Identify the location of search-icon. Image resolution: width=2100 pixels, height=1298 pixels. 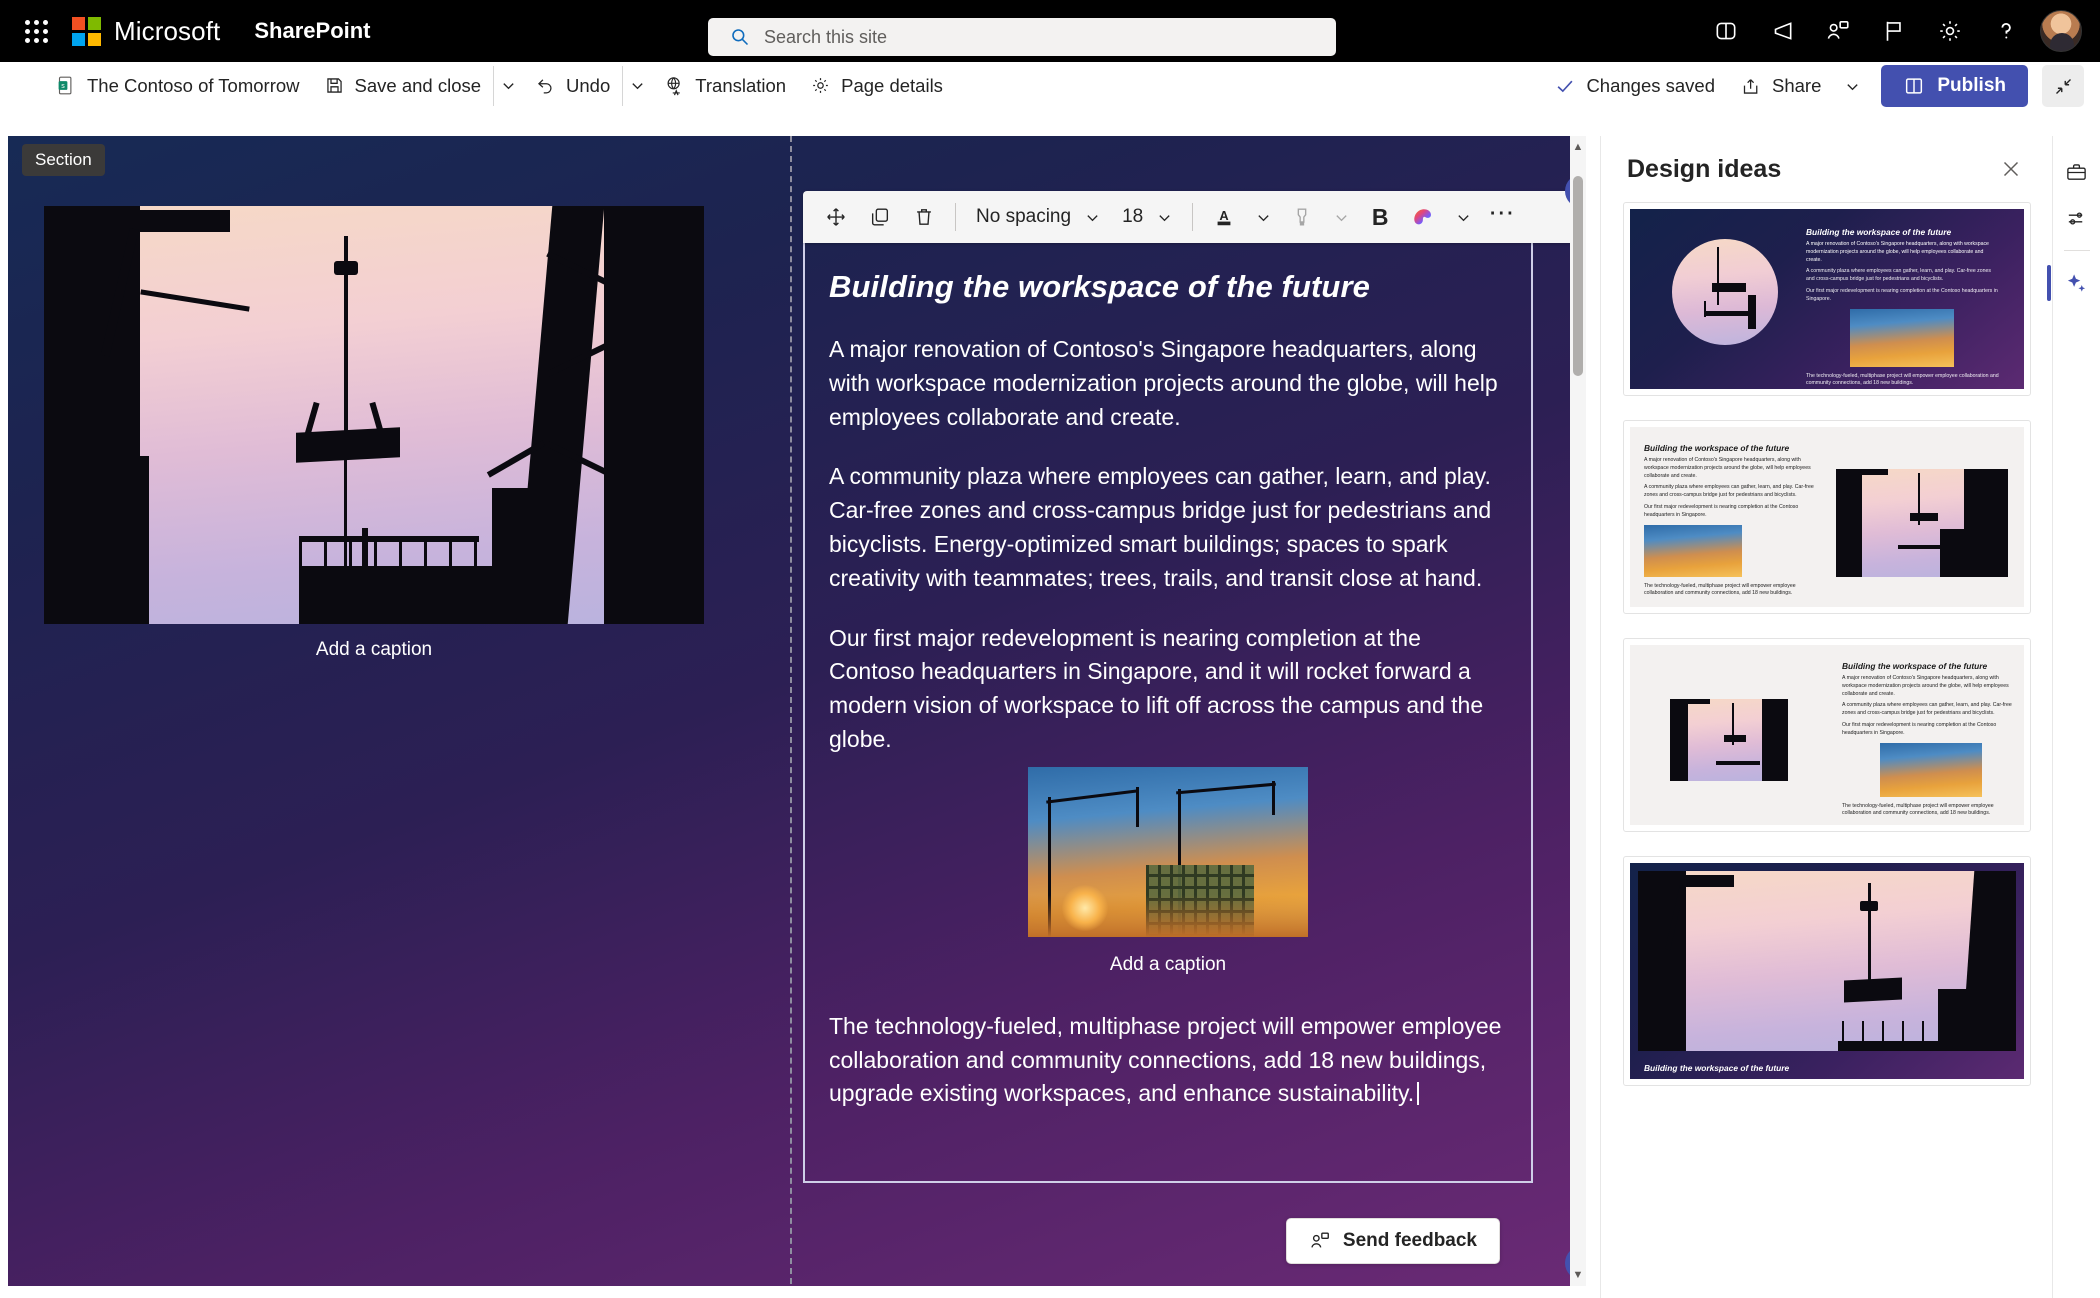
(740, 37).